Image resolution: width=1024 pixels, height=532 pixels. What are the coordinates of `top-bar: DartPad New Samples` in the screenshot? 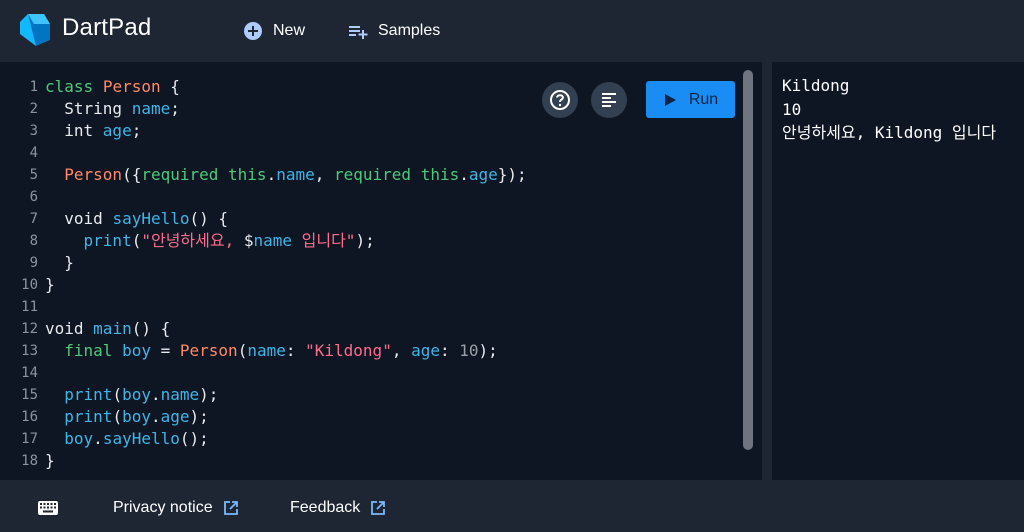 It's located at (512, 31).